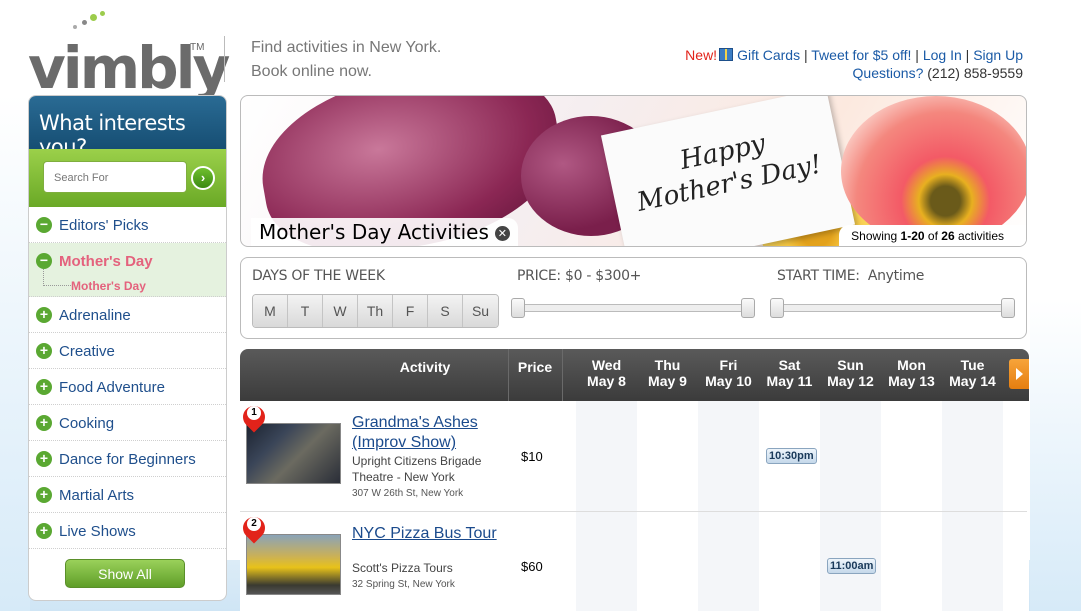 This screenshot has height=611, width=1081. I want to click on gift-cards-link: Gift Cards, so click(768, 55).